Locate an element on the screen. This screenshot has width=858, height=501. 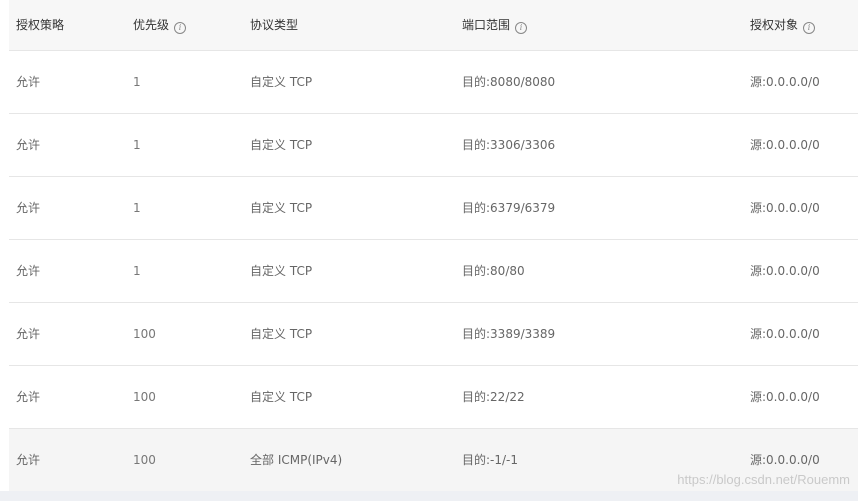
column-header-protocol: 协议类型 is located at coordinates (349, 25).